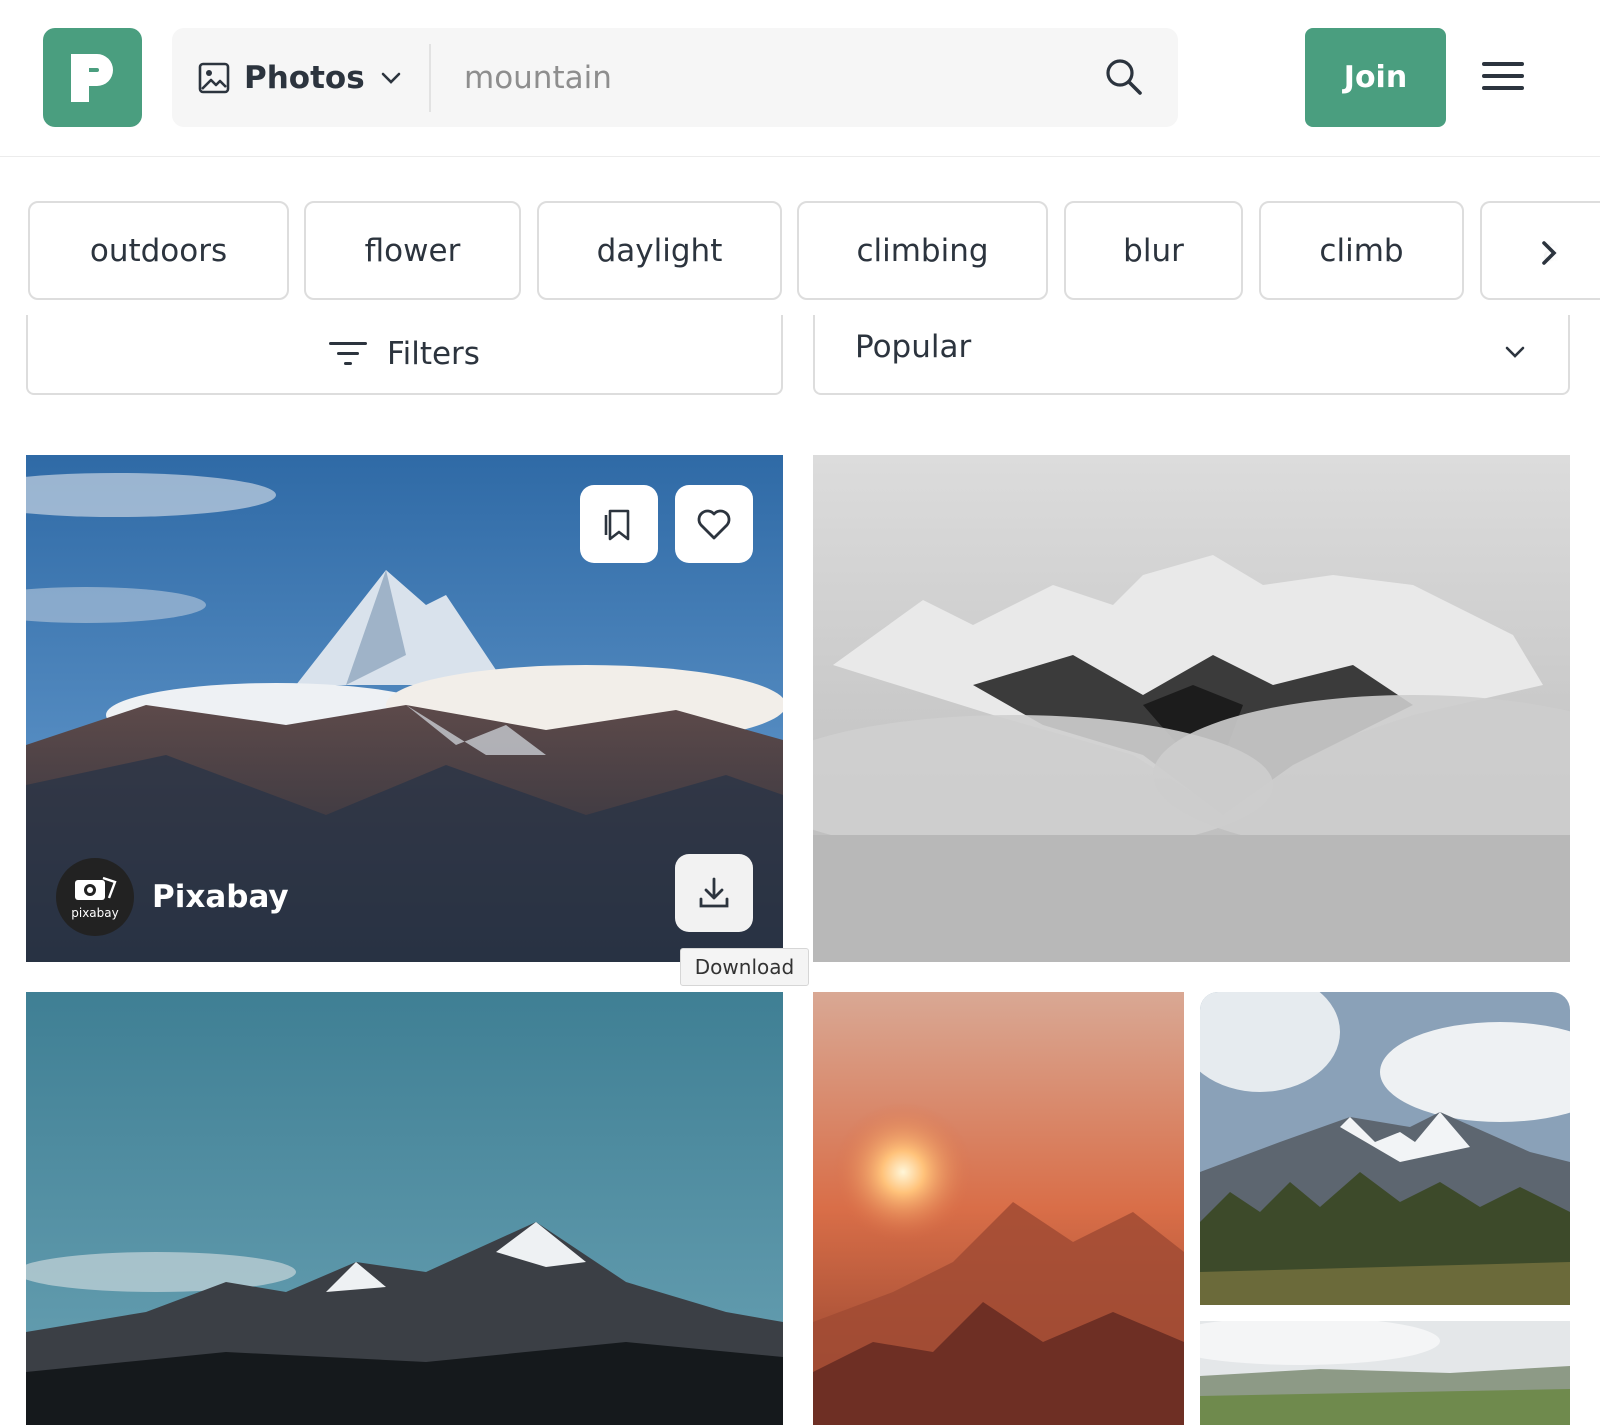  I want to click on search-divider, so click(430, 78).